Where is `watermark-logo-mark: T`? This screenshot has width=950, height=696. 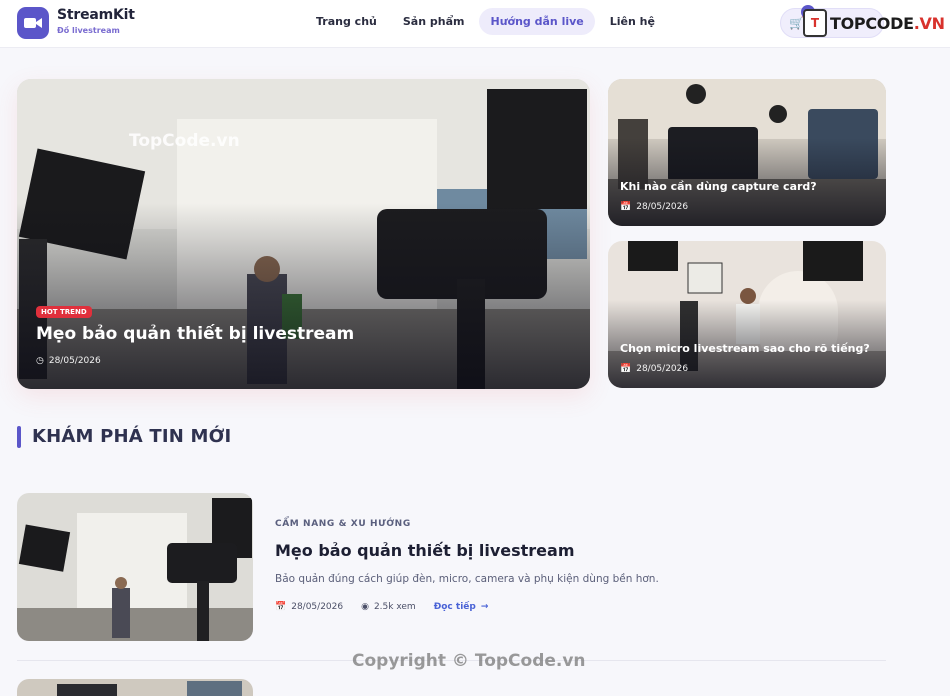
watermark-logo-mark: T is located at coordinates (815, 23).